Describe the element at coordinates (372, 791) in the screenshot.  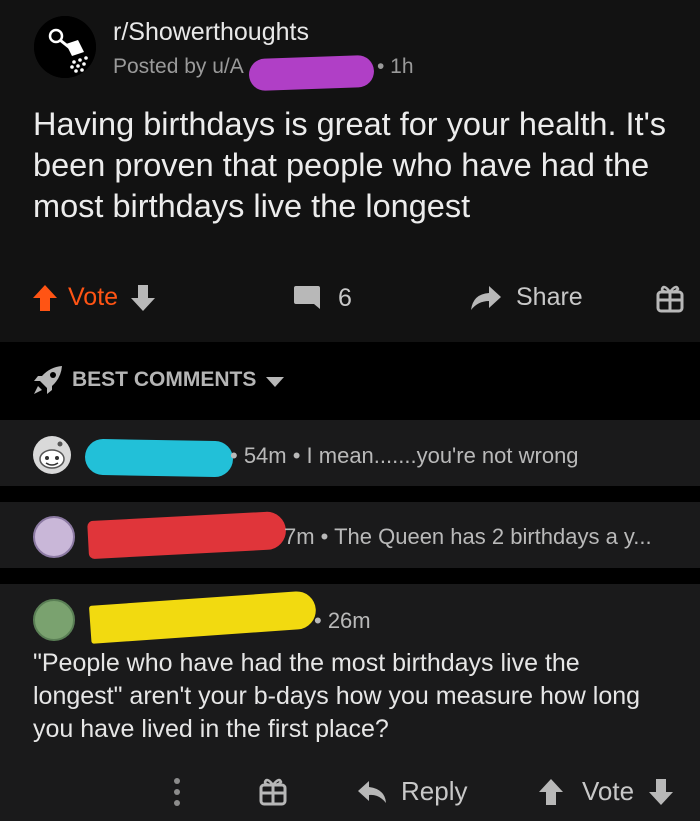
I see `reply-icon` at that location.